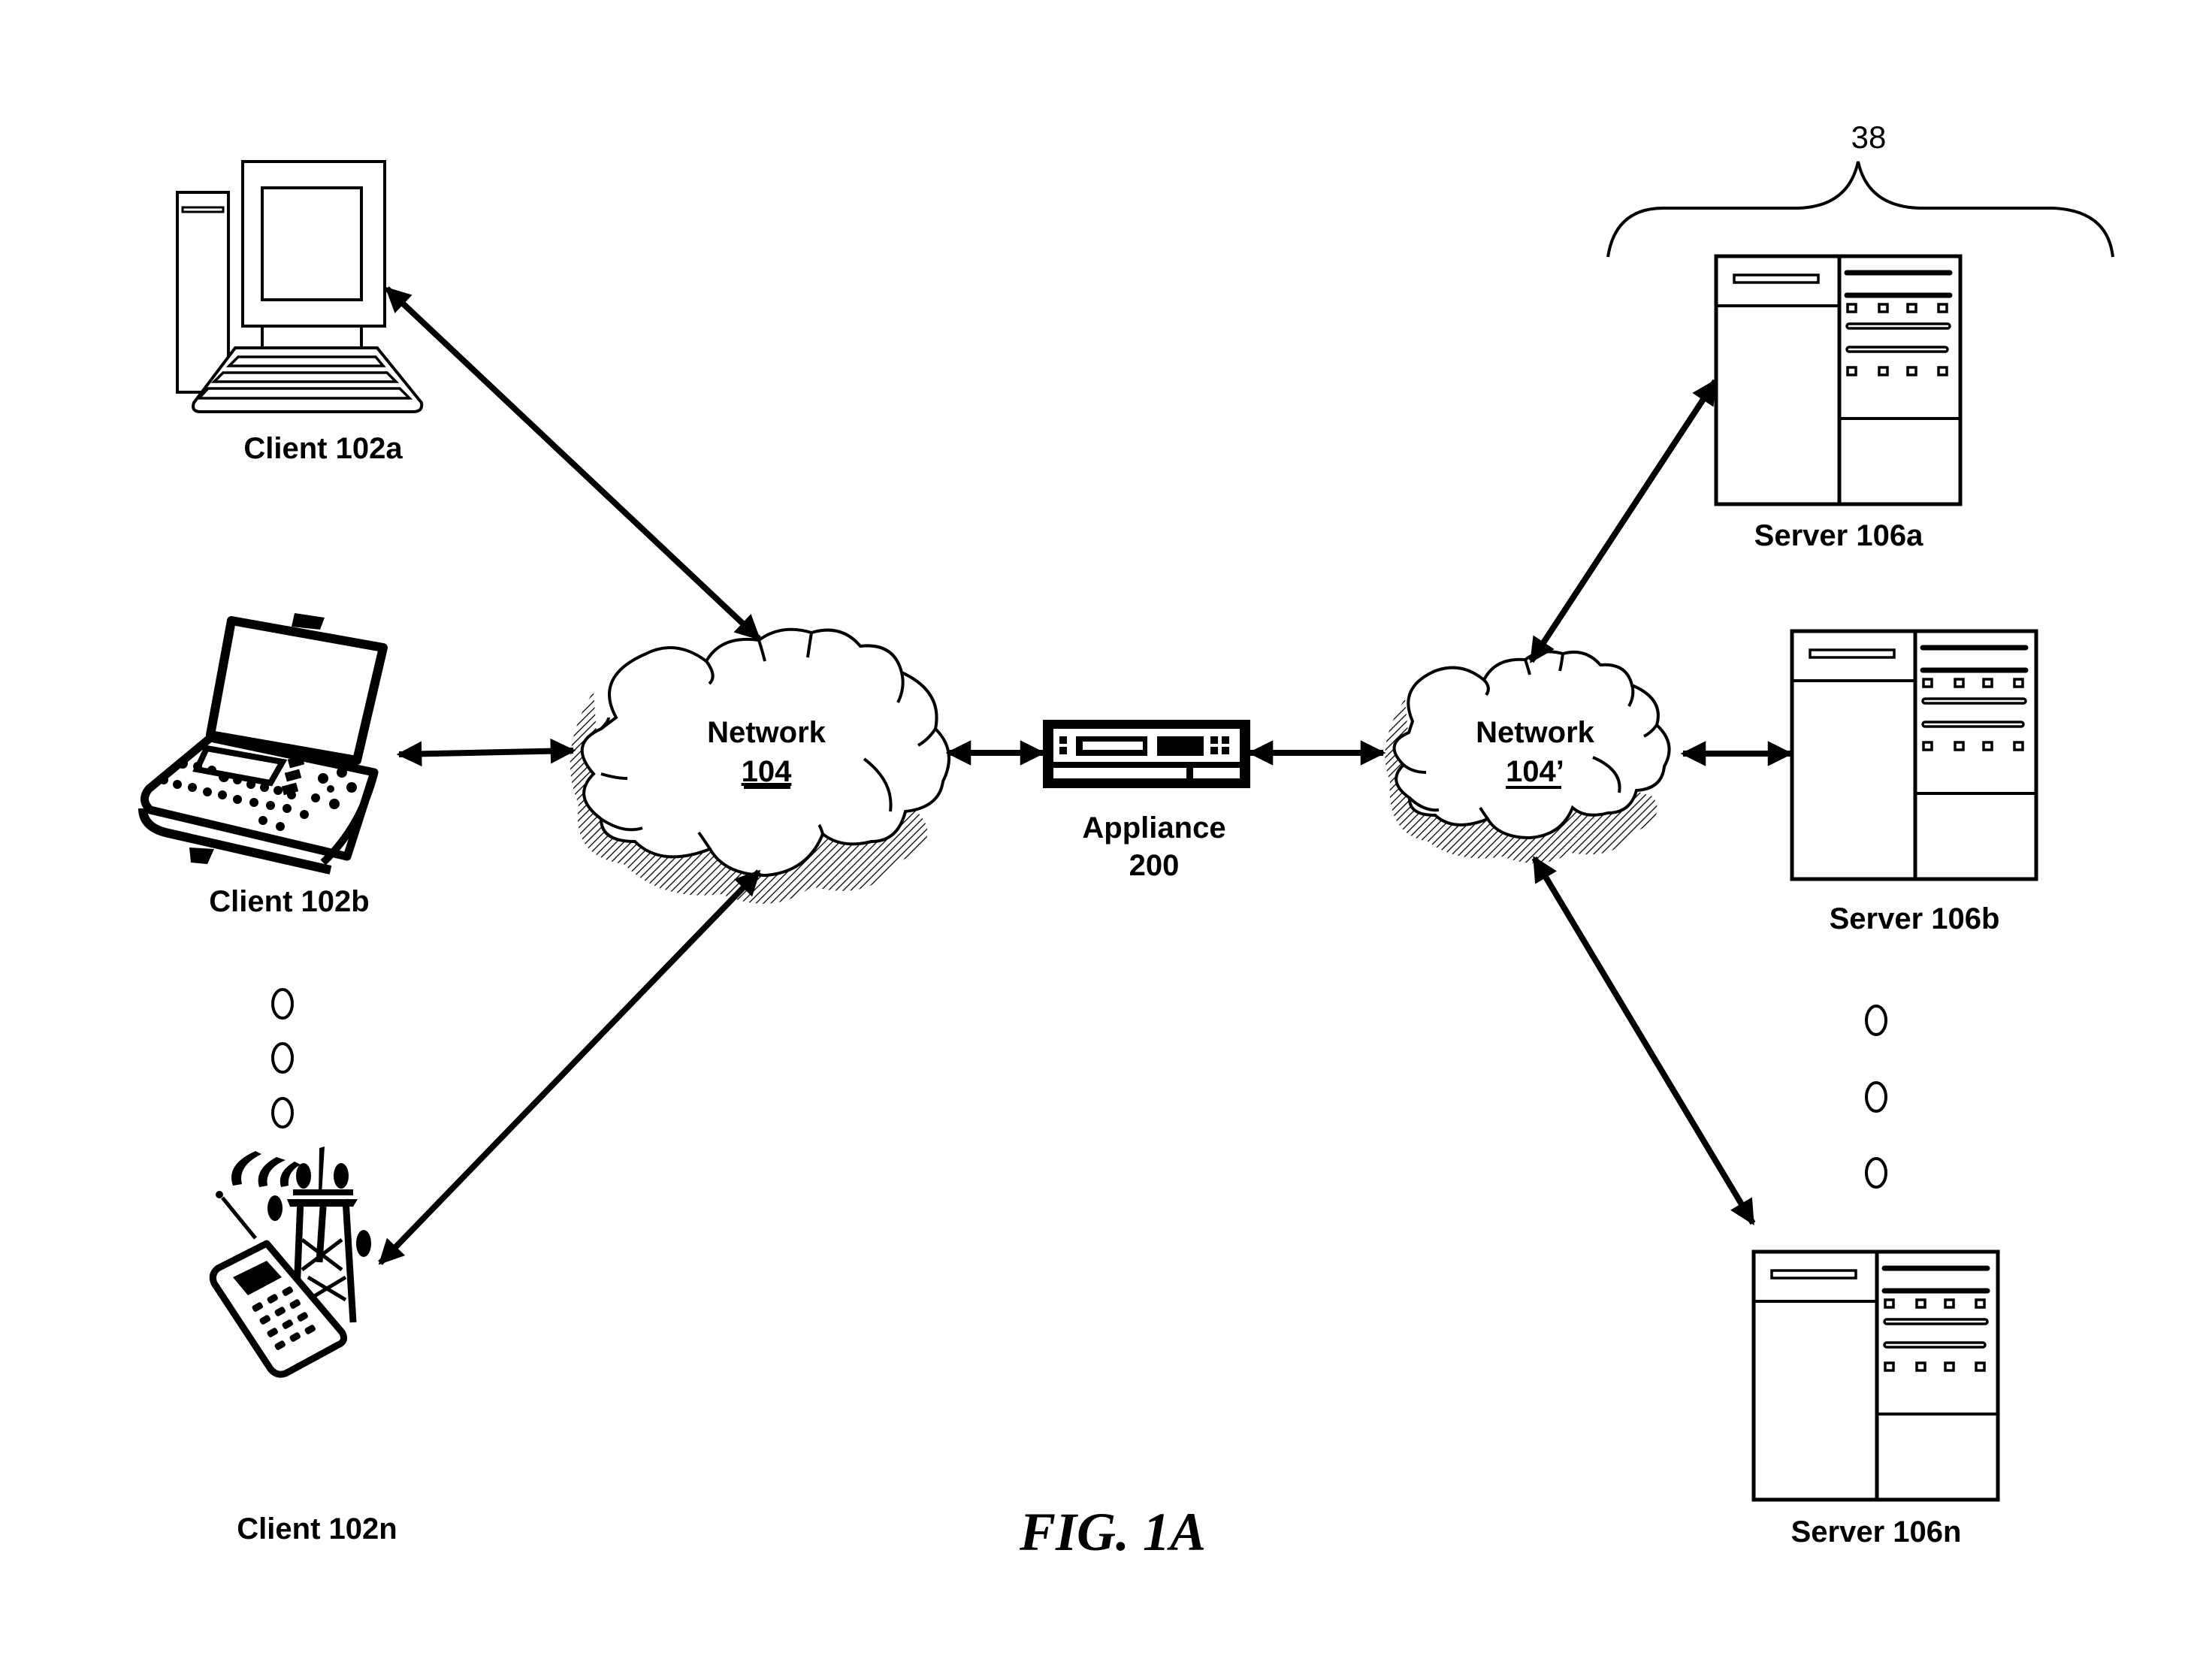 The image size is (2206, 1680). Describe the element at coordinates (1838, 535) in the screenshot. I see `server-106a-label: Server 106a` at that location.